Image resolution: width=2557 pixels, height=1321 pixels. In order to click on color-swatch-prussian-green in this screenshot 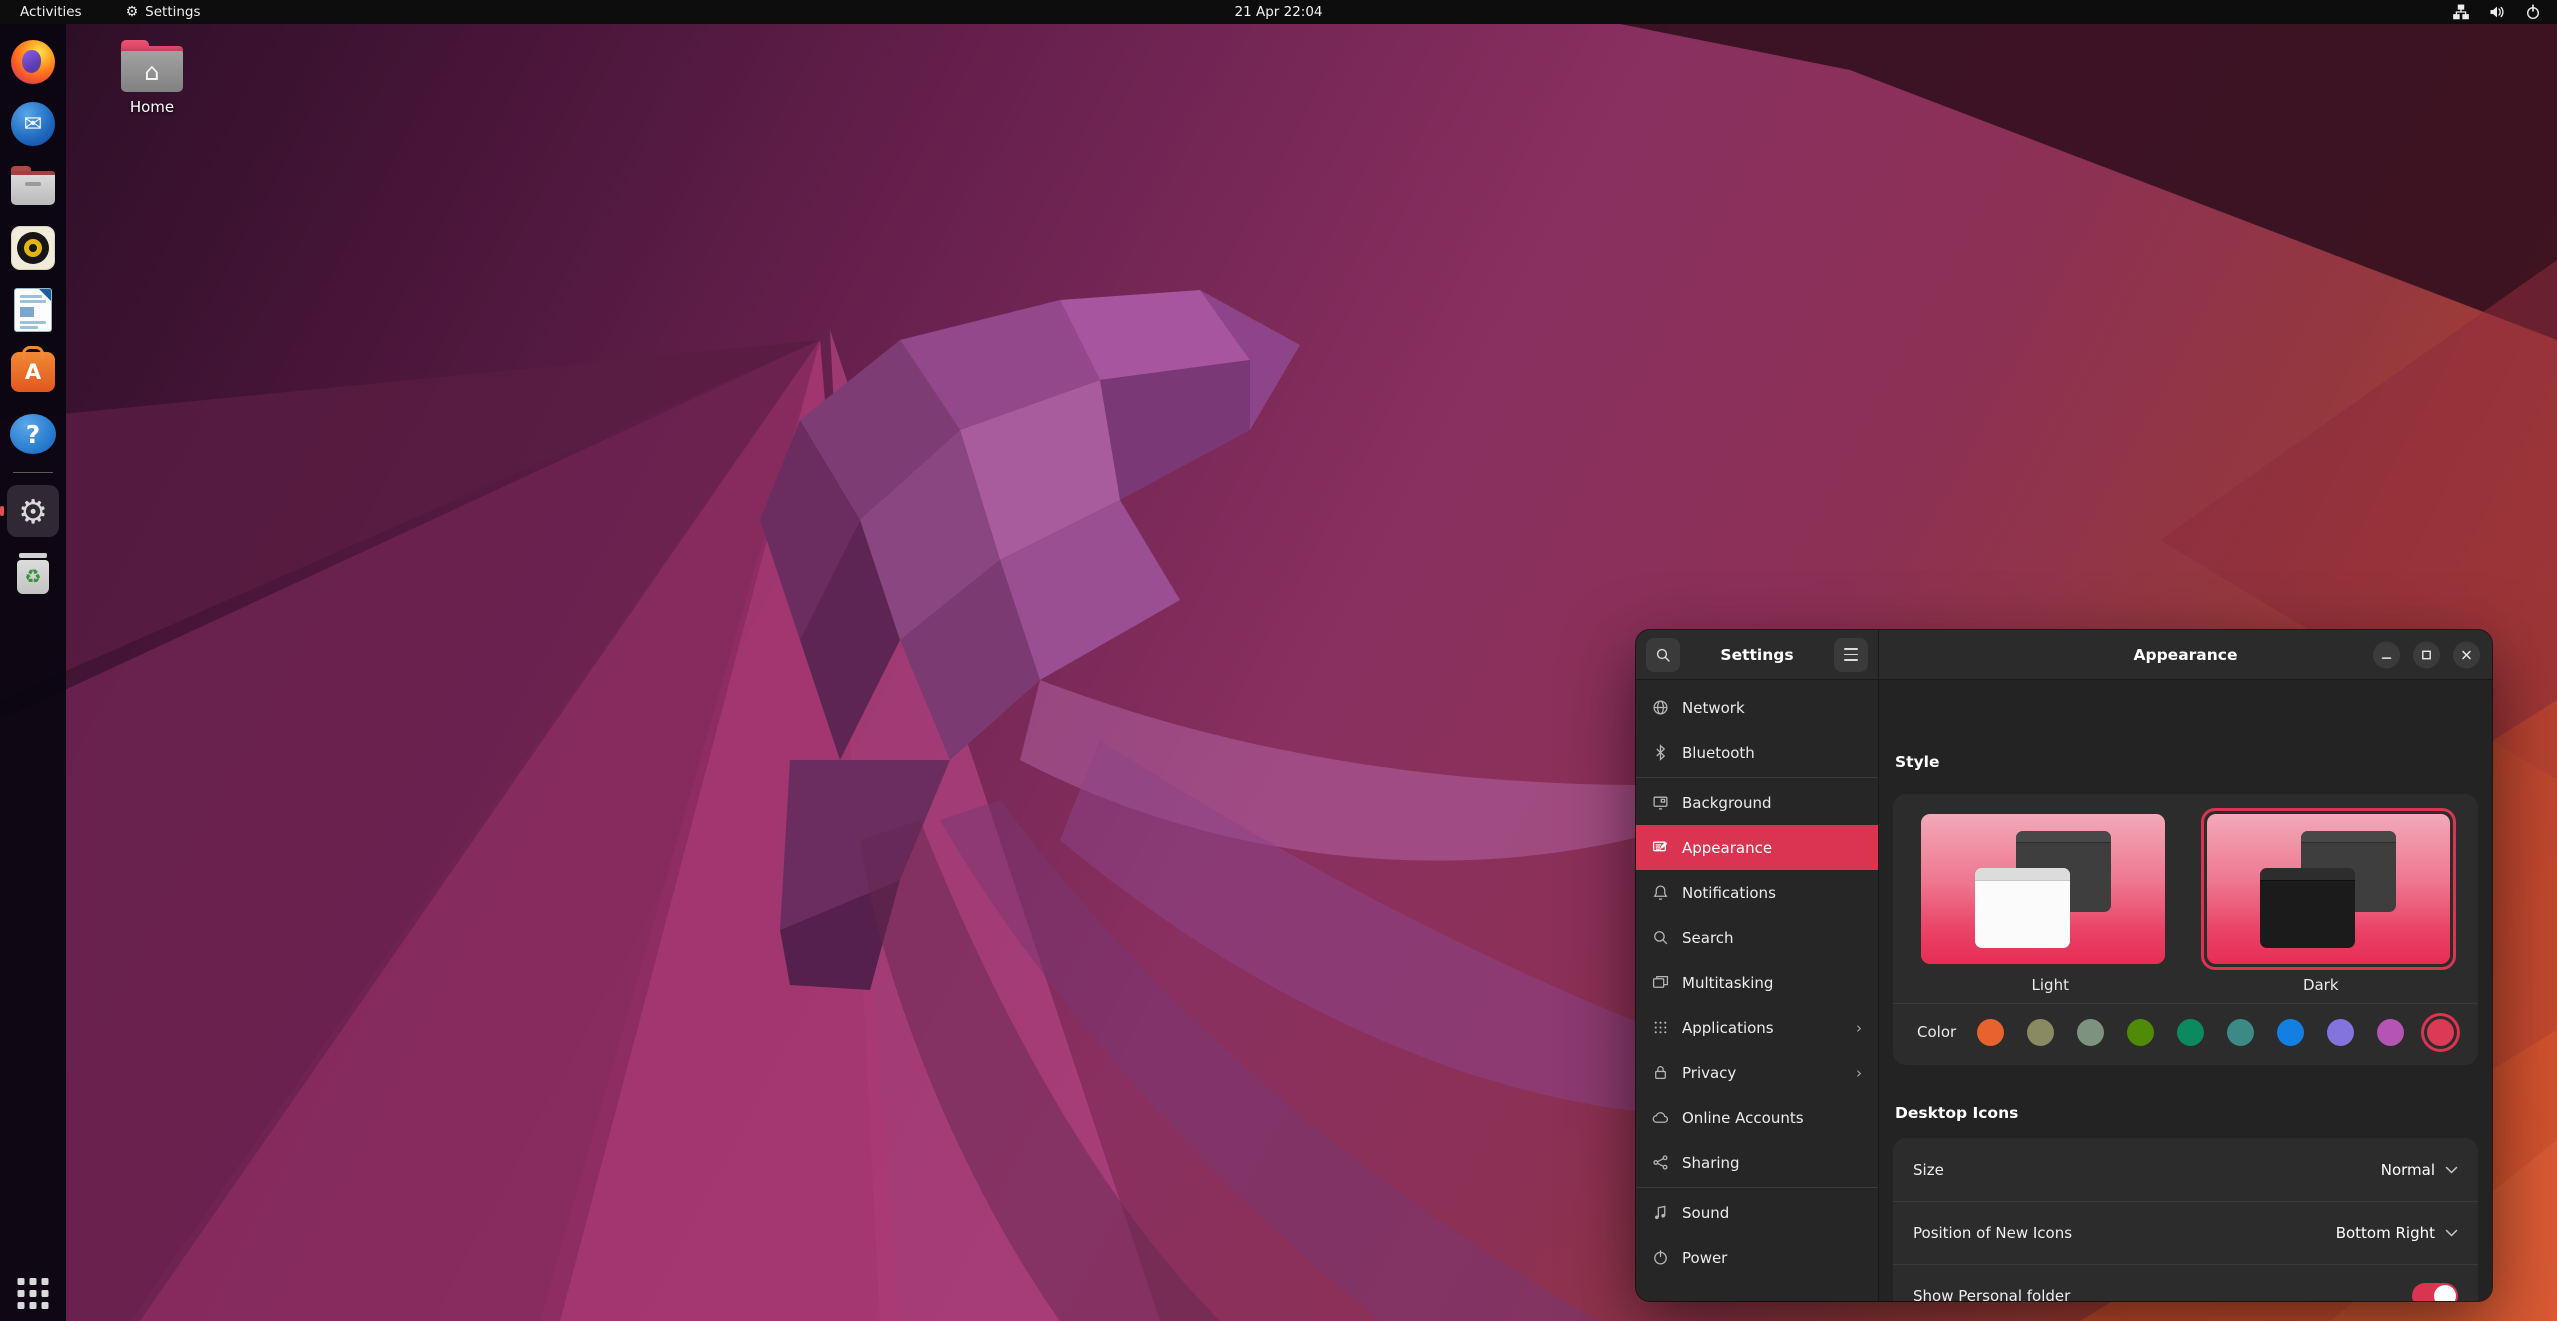, I will do `click(2240, 1032)`.